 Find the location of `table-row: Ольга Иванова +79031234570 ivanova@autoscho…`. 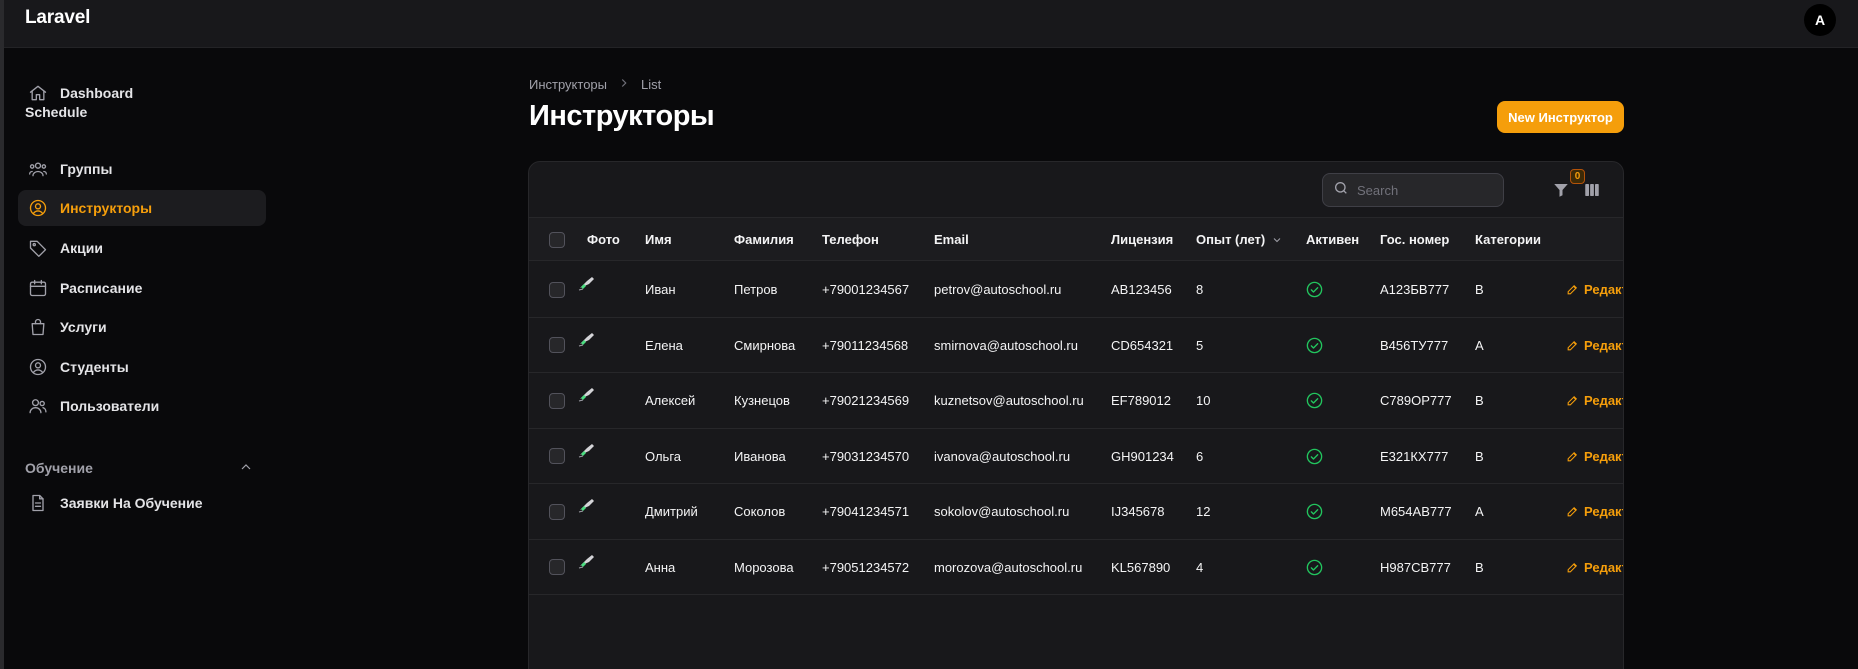

table-row: Ольга Иванова +79031234570 ivanova@autoscho… is located at coordinates (1076, 456).